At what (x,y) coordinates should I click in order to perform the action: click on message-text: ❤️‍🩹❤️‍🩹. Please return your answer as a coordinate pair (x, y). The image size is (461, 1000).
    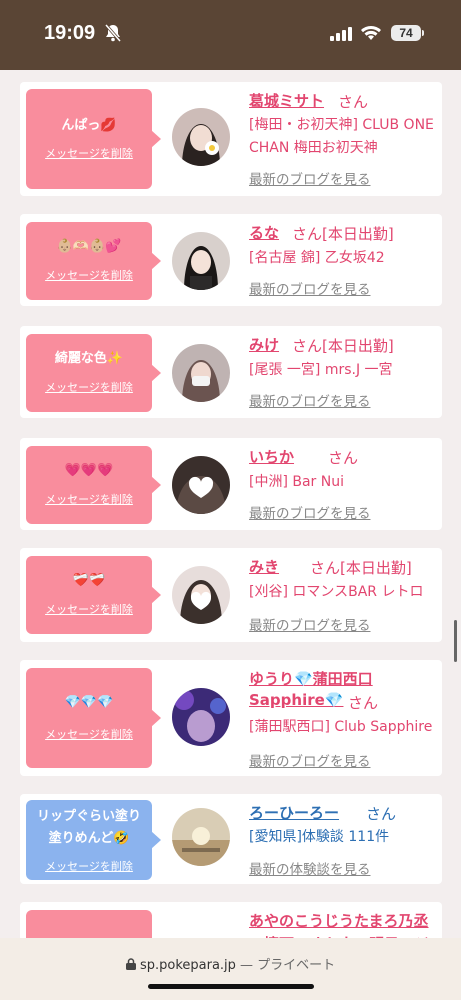
    Looking at the image, I should click on (89, 580).